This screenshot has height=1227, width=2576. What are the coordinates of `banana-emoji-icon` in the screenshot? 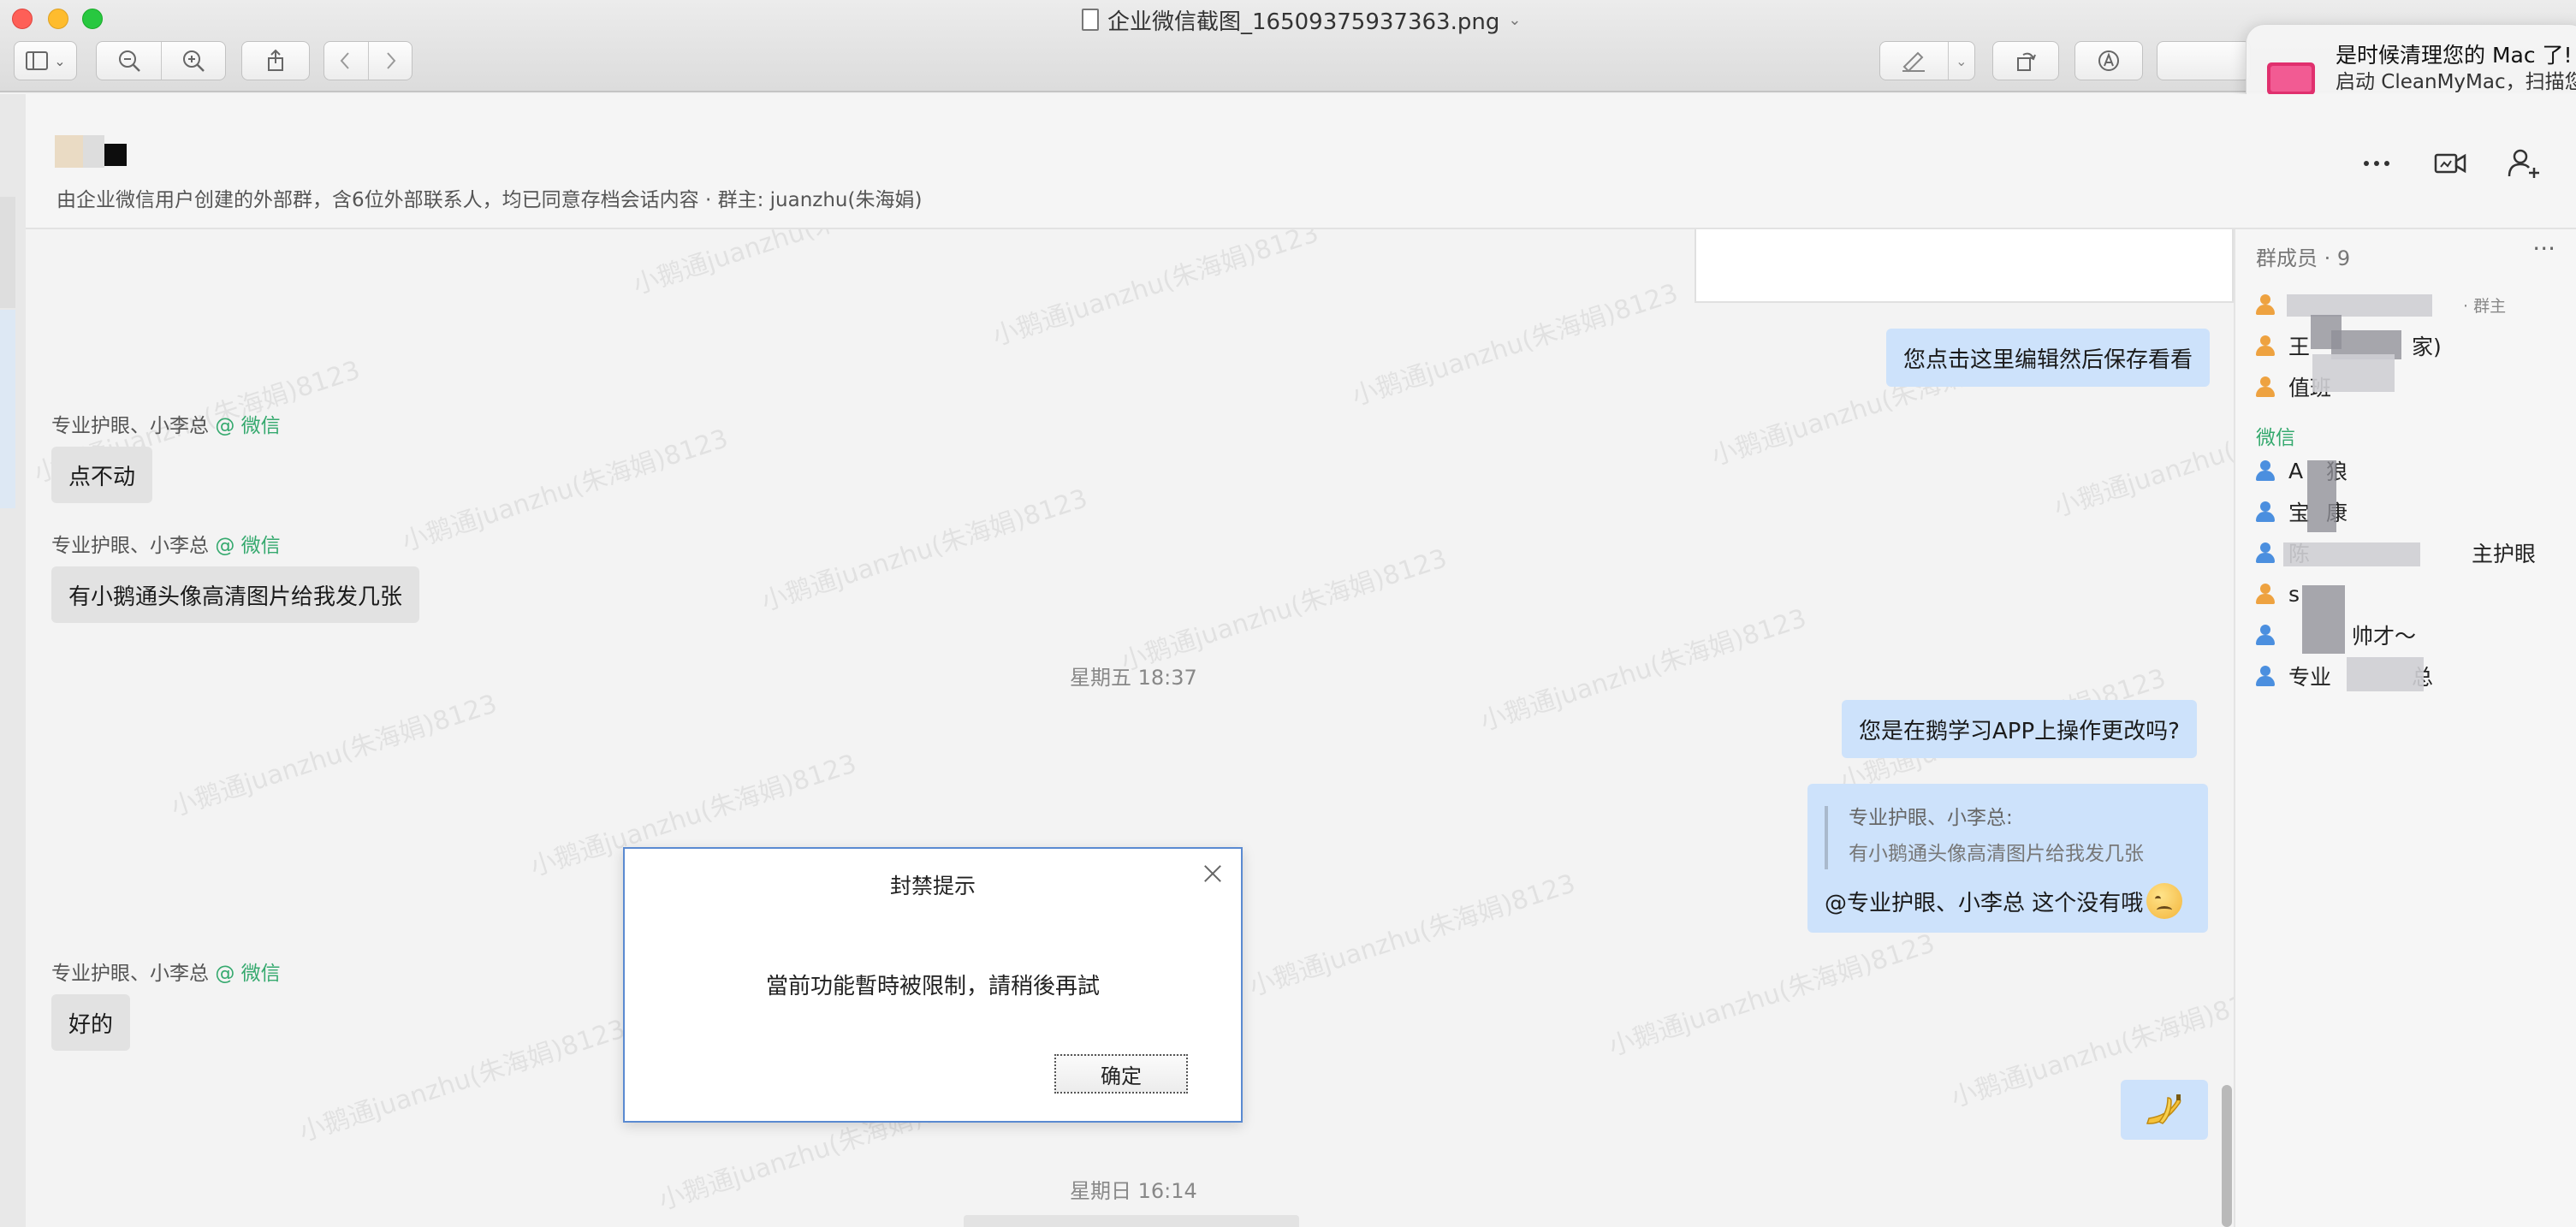 It's located at (2163, 1109).